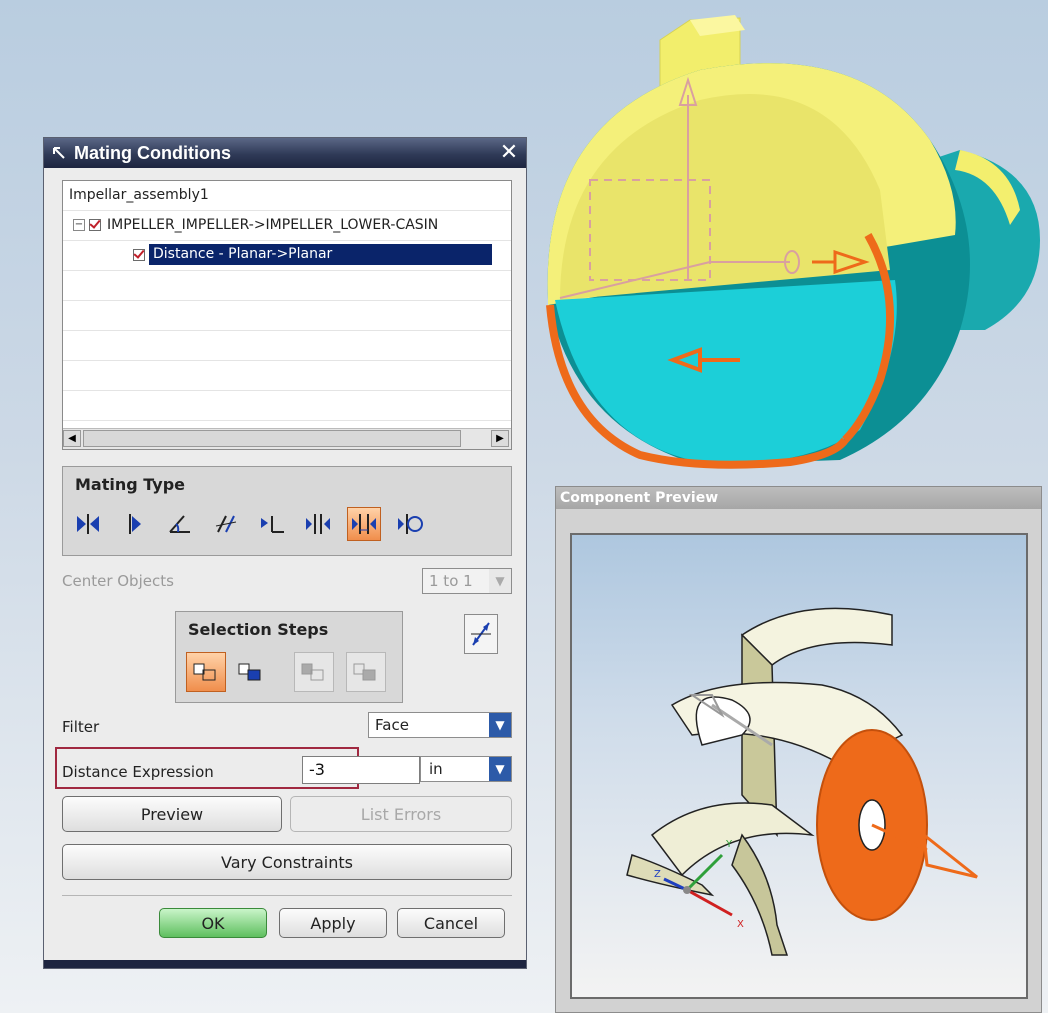  What do you see at coordinates (657, 874) in the screenshot?
I see `z-axis-label: Z` at bounding box center [657, 874].